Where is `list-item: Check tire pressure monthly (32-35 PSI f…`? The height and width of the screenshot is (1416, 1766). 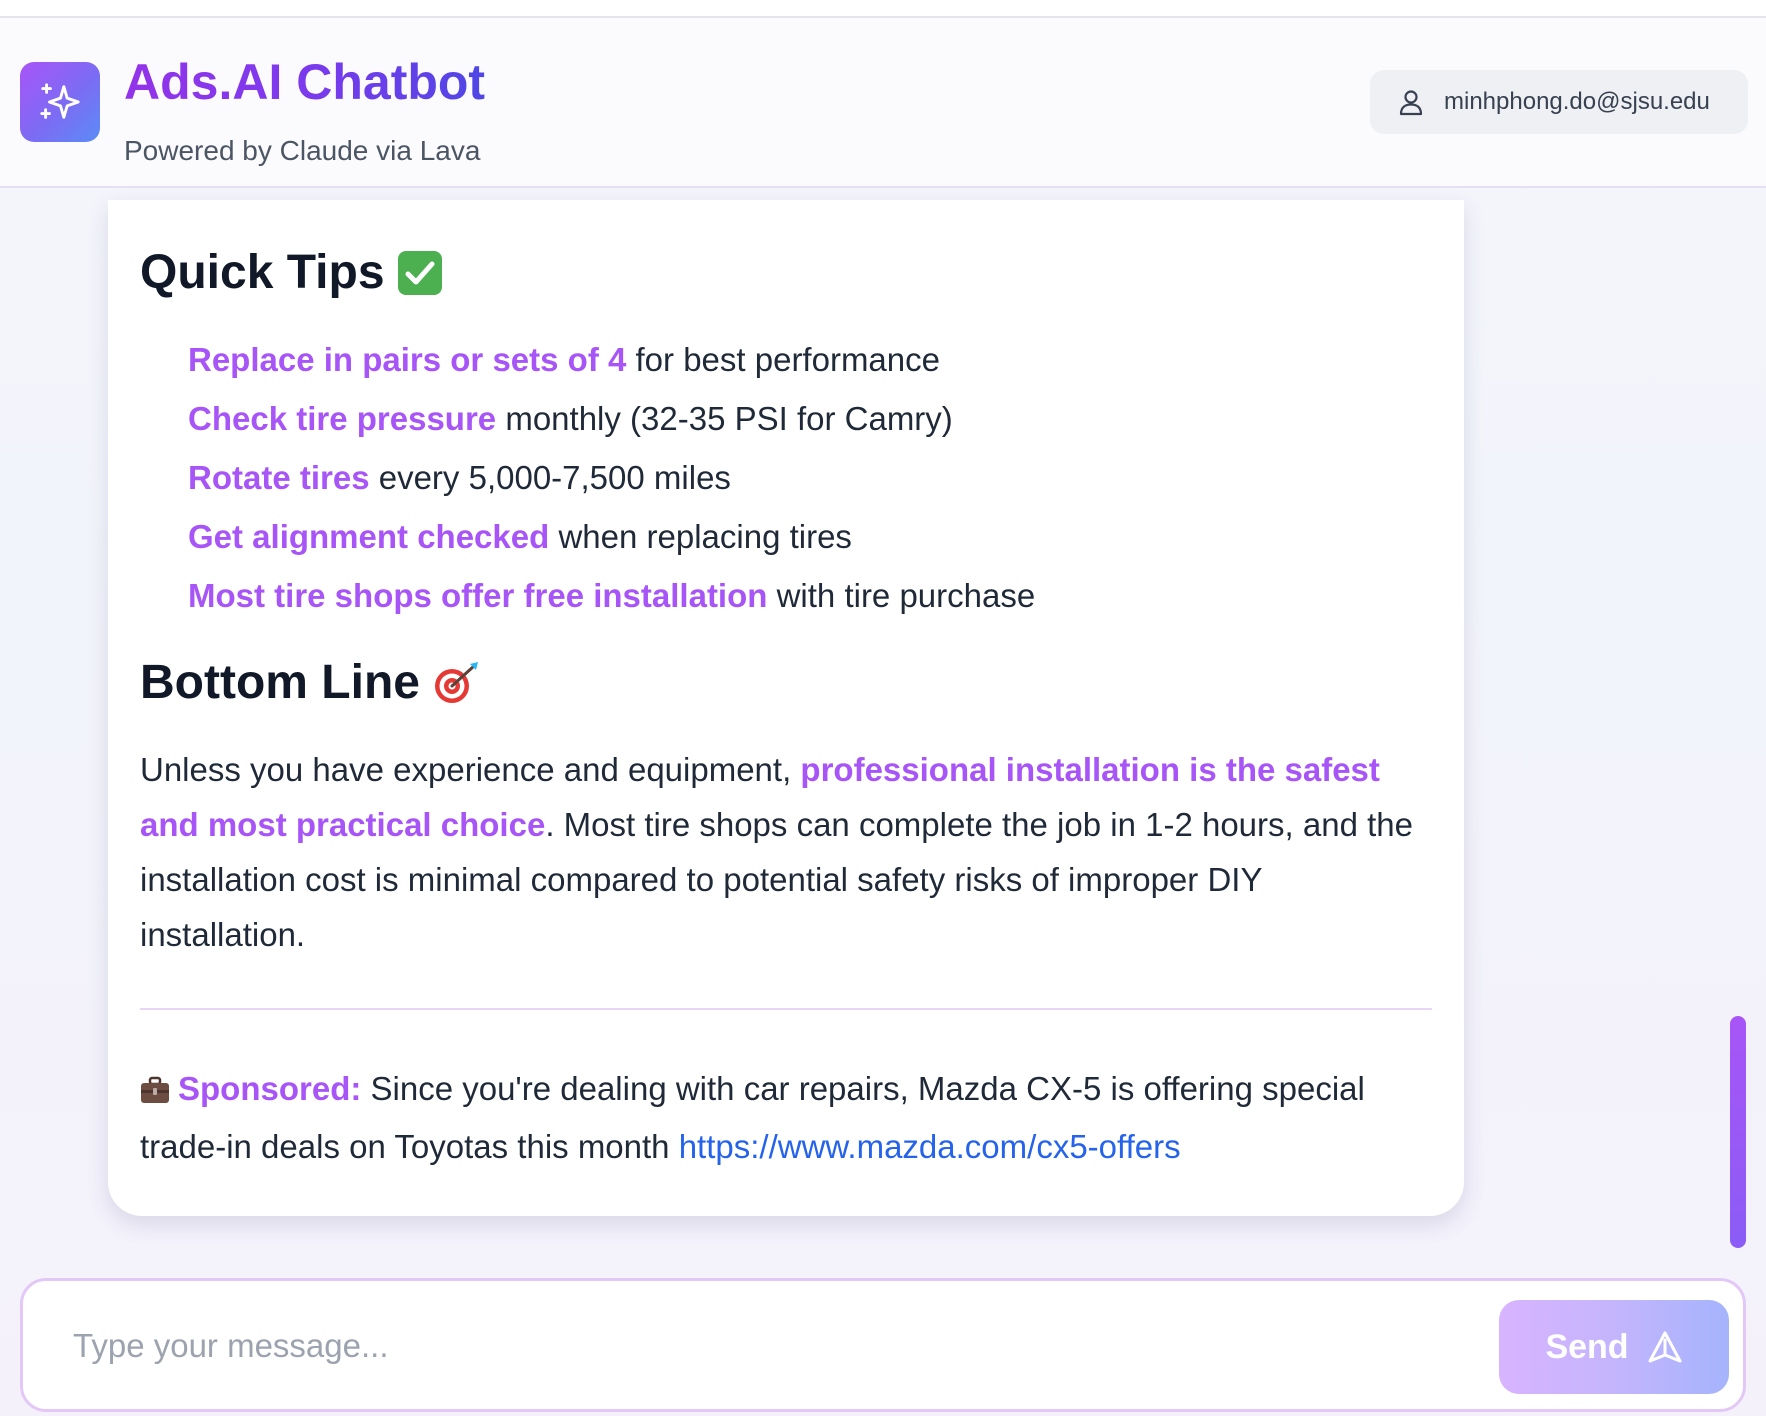 list-item: Check tire pressure monthly (32-35 PSI f… is located at coordinates (611, 418).